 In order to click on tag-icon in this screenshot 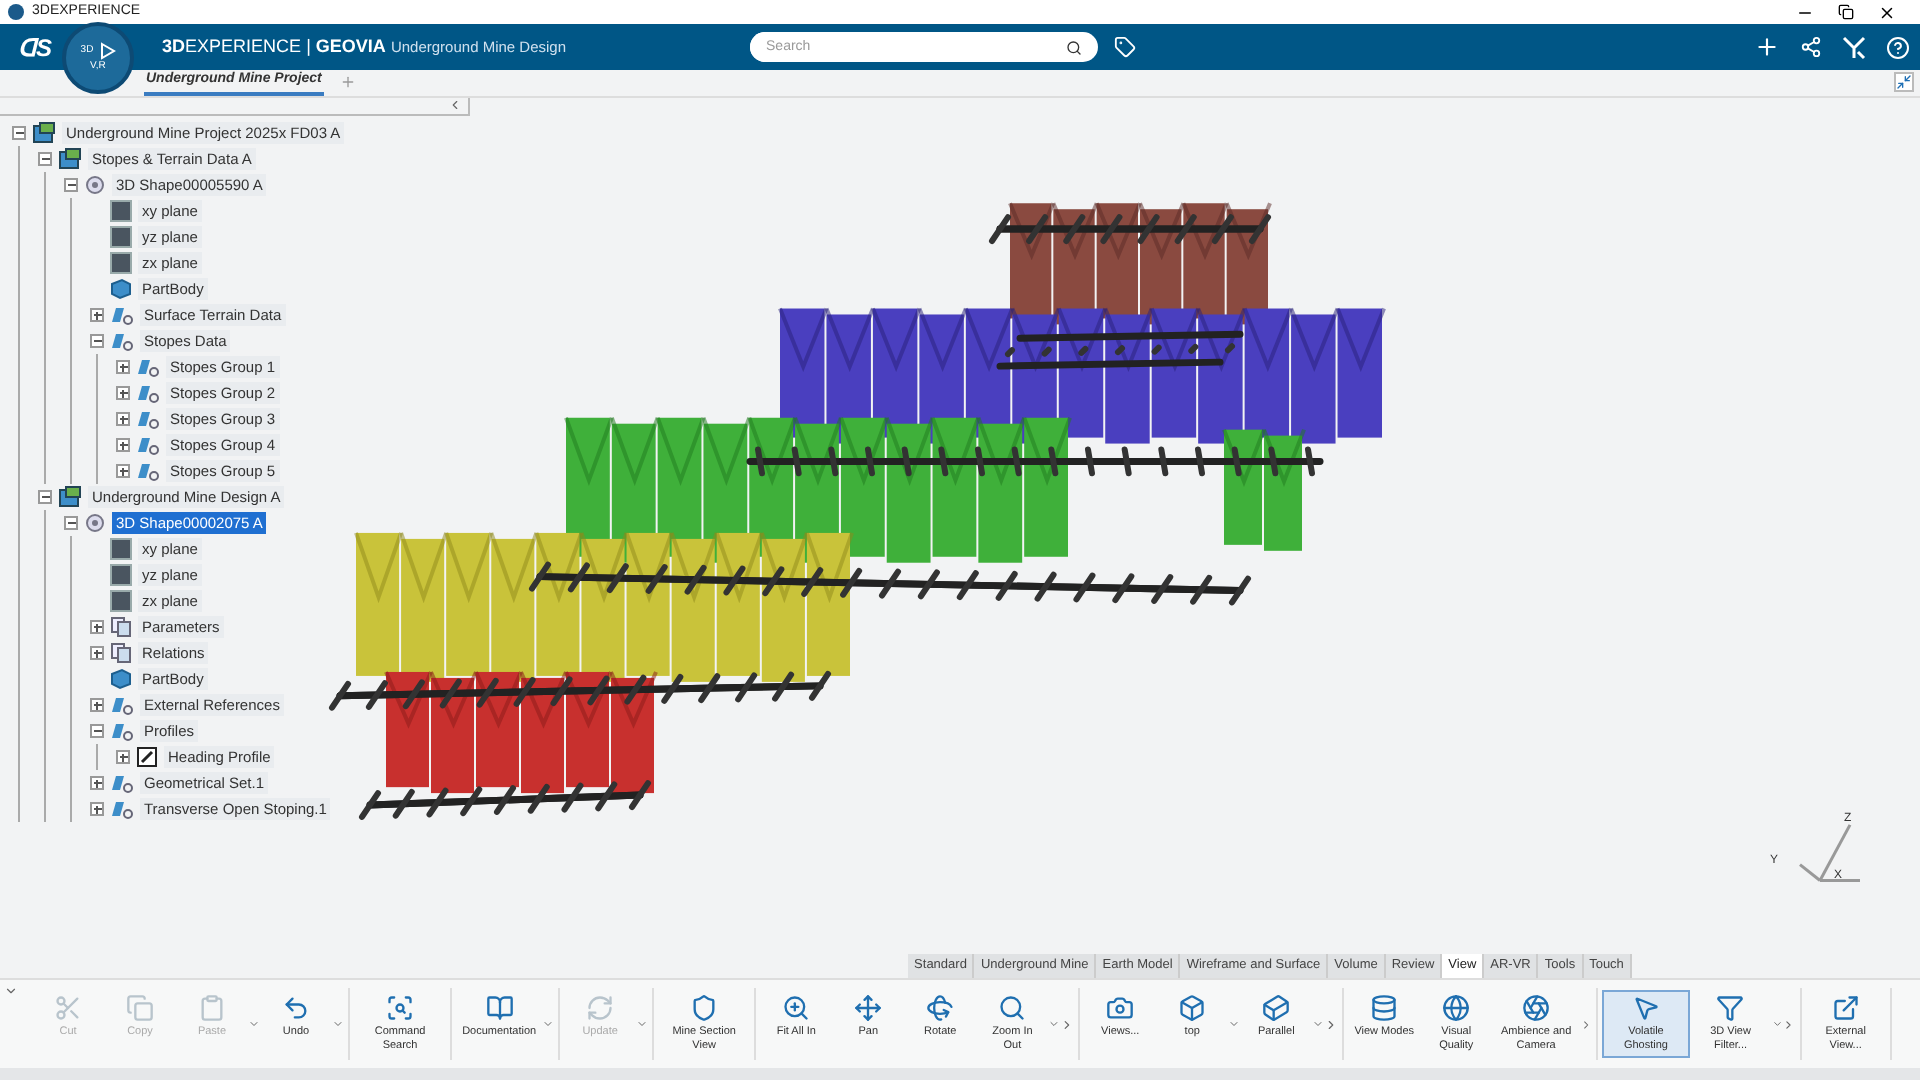, I will do `click(1125, 47)`.